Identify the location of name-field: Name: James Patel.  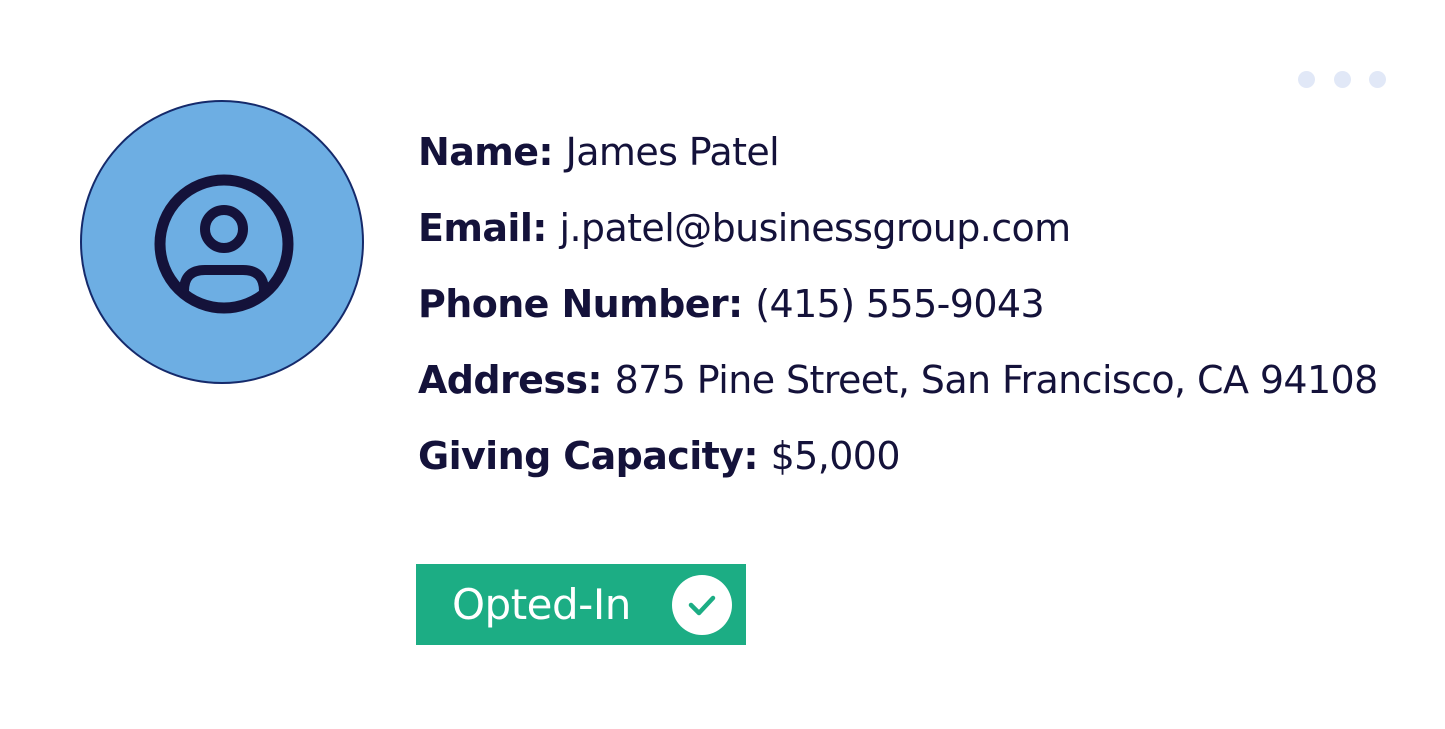
(898, 164).